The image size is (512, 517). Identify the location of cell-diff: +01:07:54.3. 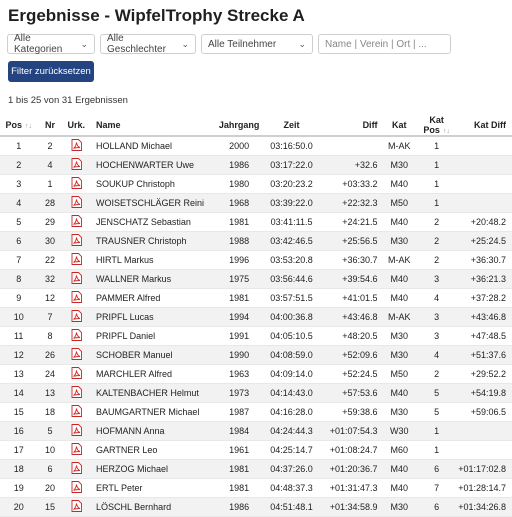
(352, 431).